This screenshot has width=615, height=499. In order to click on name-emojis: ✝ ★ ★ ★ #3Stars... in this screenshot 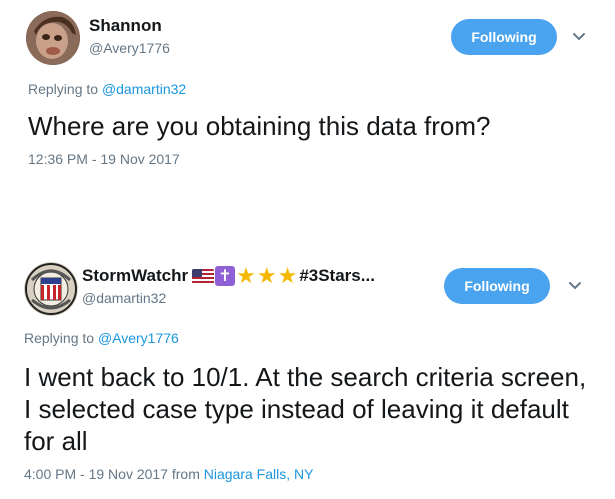, I will do `click(283, 275)`.